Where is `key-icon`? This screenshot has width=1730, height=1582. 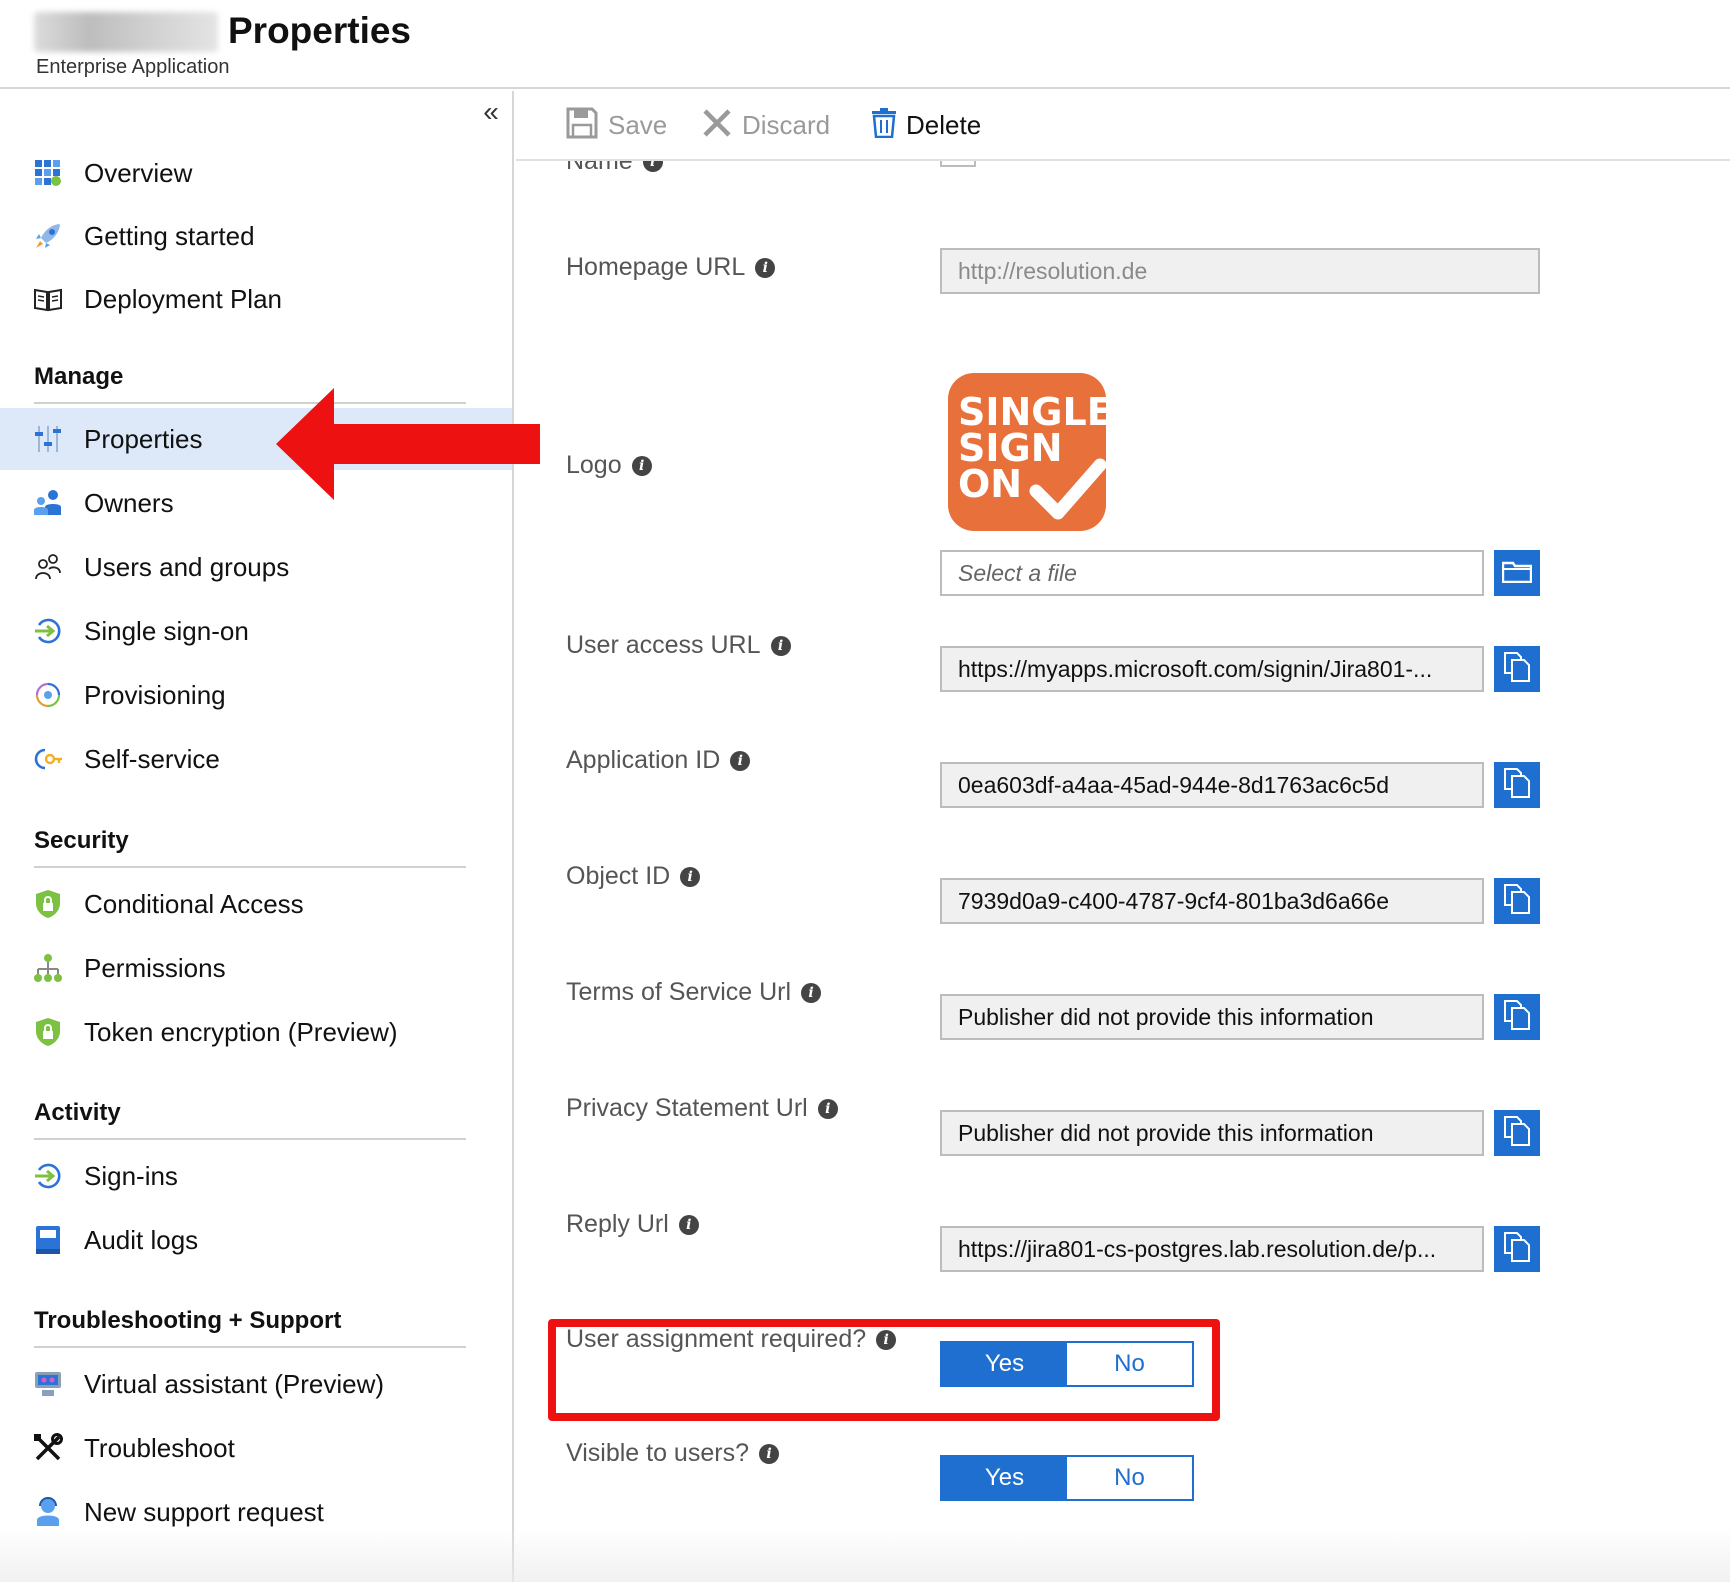
key-icon is located at coordinates (48, 759).